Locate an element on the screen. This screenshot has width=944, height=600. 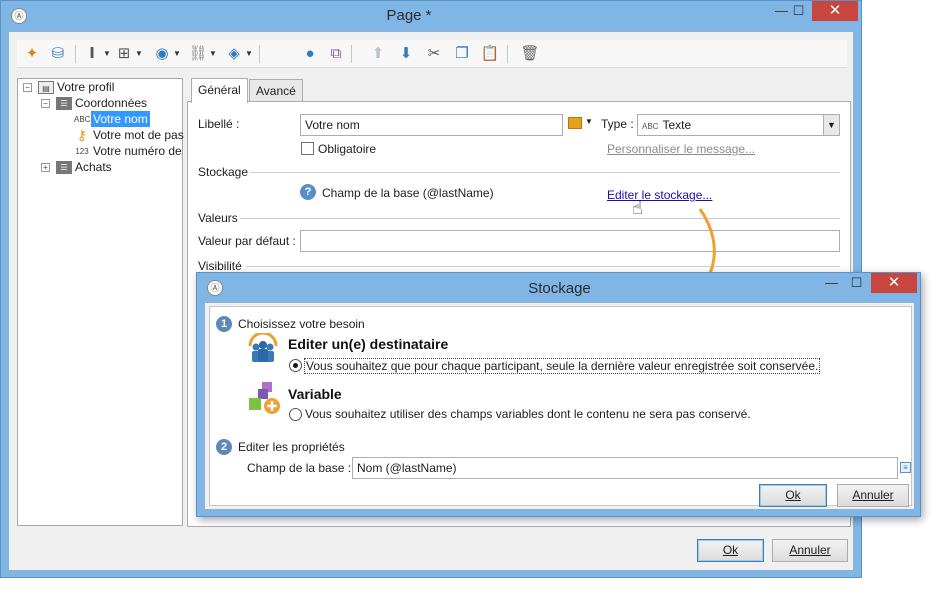
help-icon: ? is located at coordinates (308, 192).